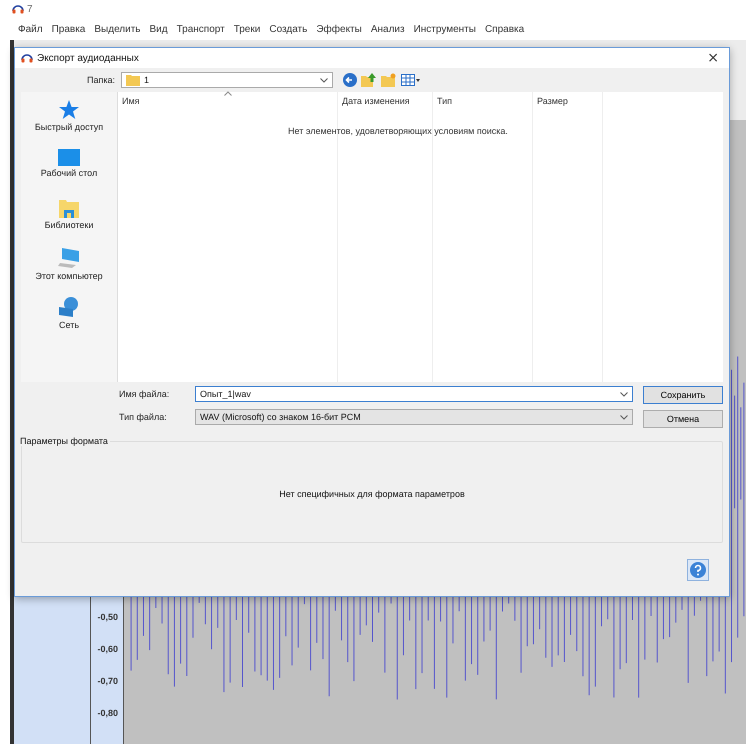 The height and width of the screenshot is (744, 746). I want to click on filename-label: Имя файла:, so click(144, 394).